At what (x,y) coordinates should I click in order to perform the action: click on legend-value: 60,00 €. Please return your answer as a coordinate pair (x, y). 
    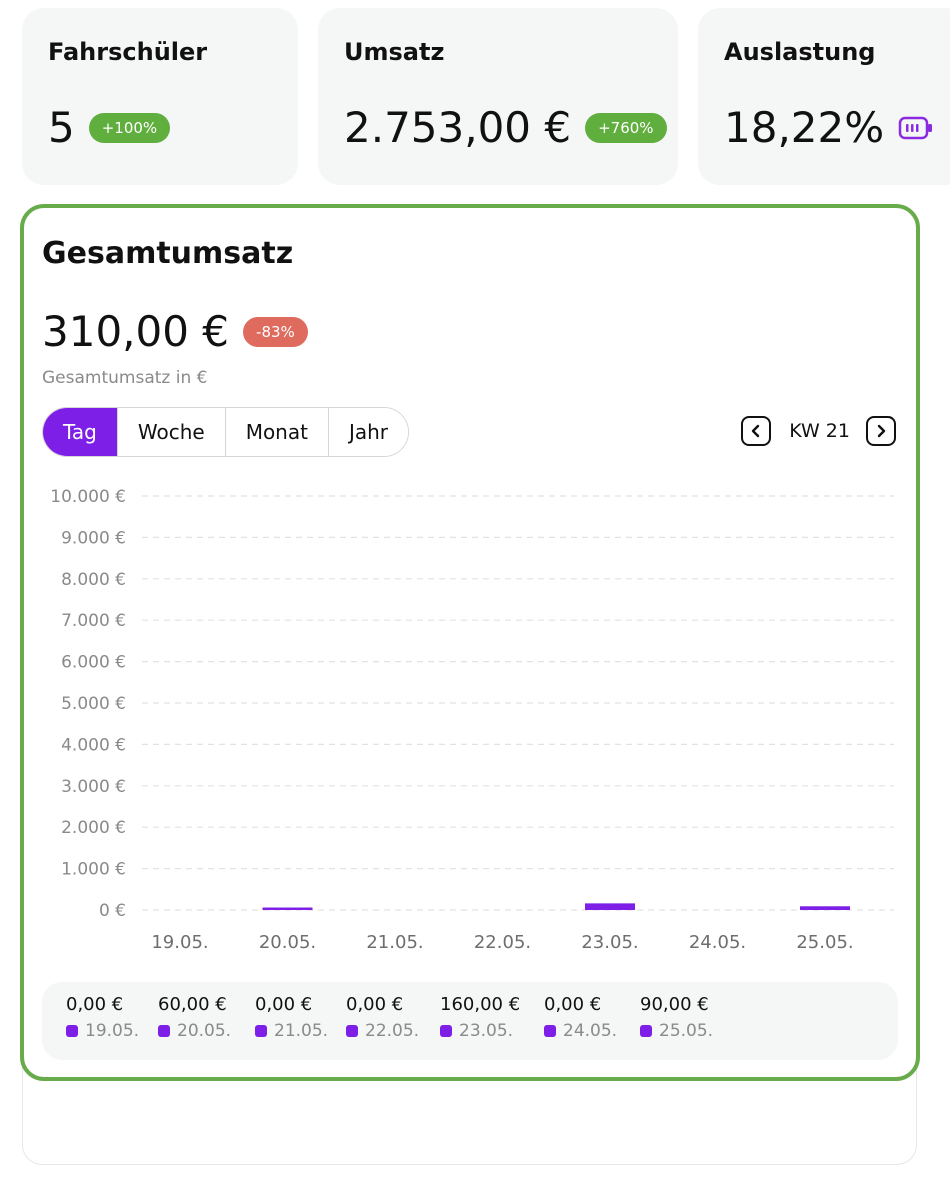
    Looking at the image, I should click on (192, 1004).